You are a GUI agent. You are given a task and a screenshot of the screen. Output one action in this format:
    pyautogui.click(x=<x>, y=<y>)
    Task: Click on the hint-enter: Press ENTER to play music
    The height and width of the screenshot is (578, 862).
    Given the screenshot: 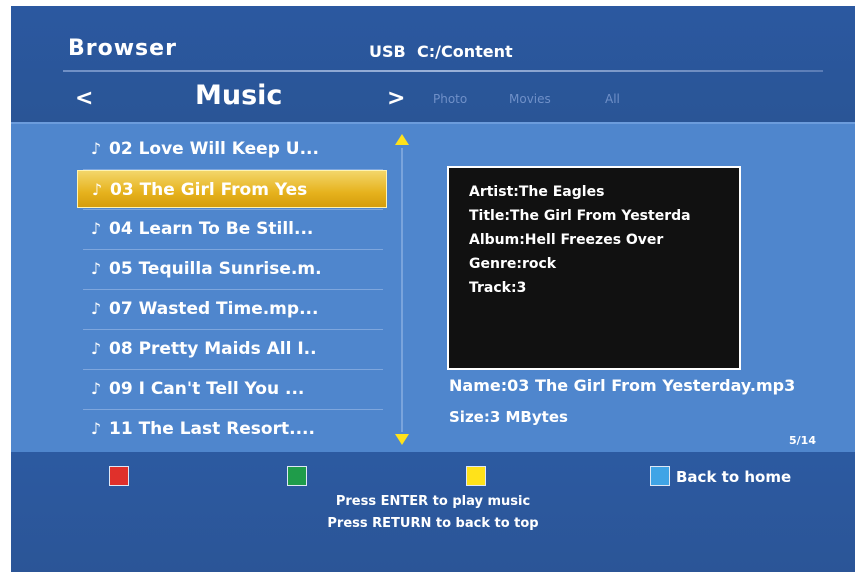 What is the action you would take?
    pyautogui.click(x=433, y=501)
    